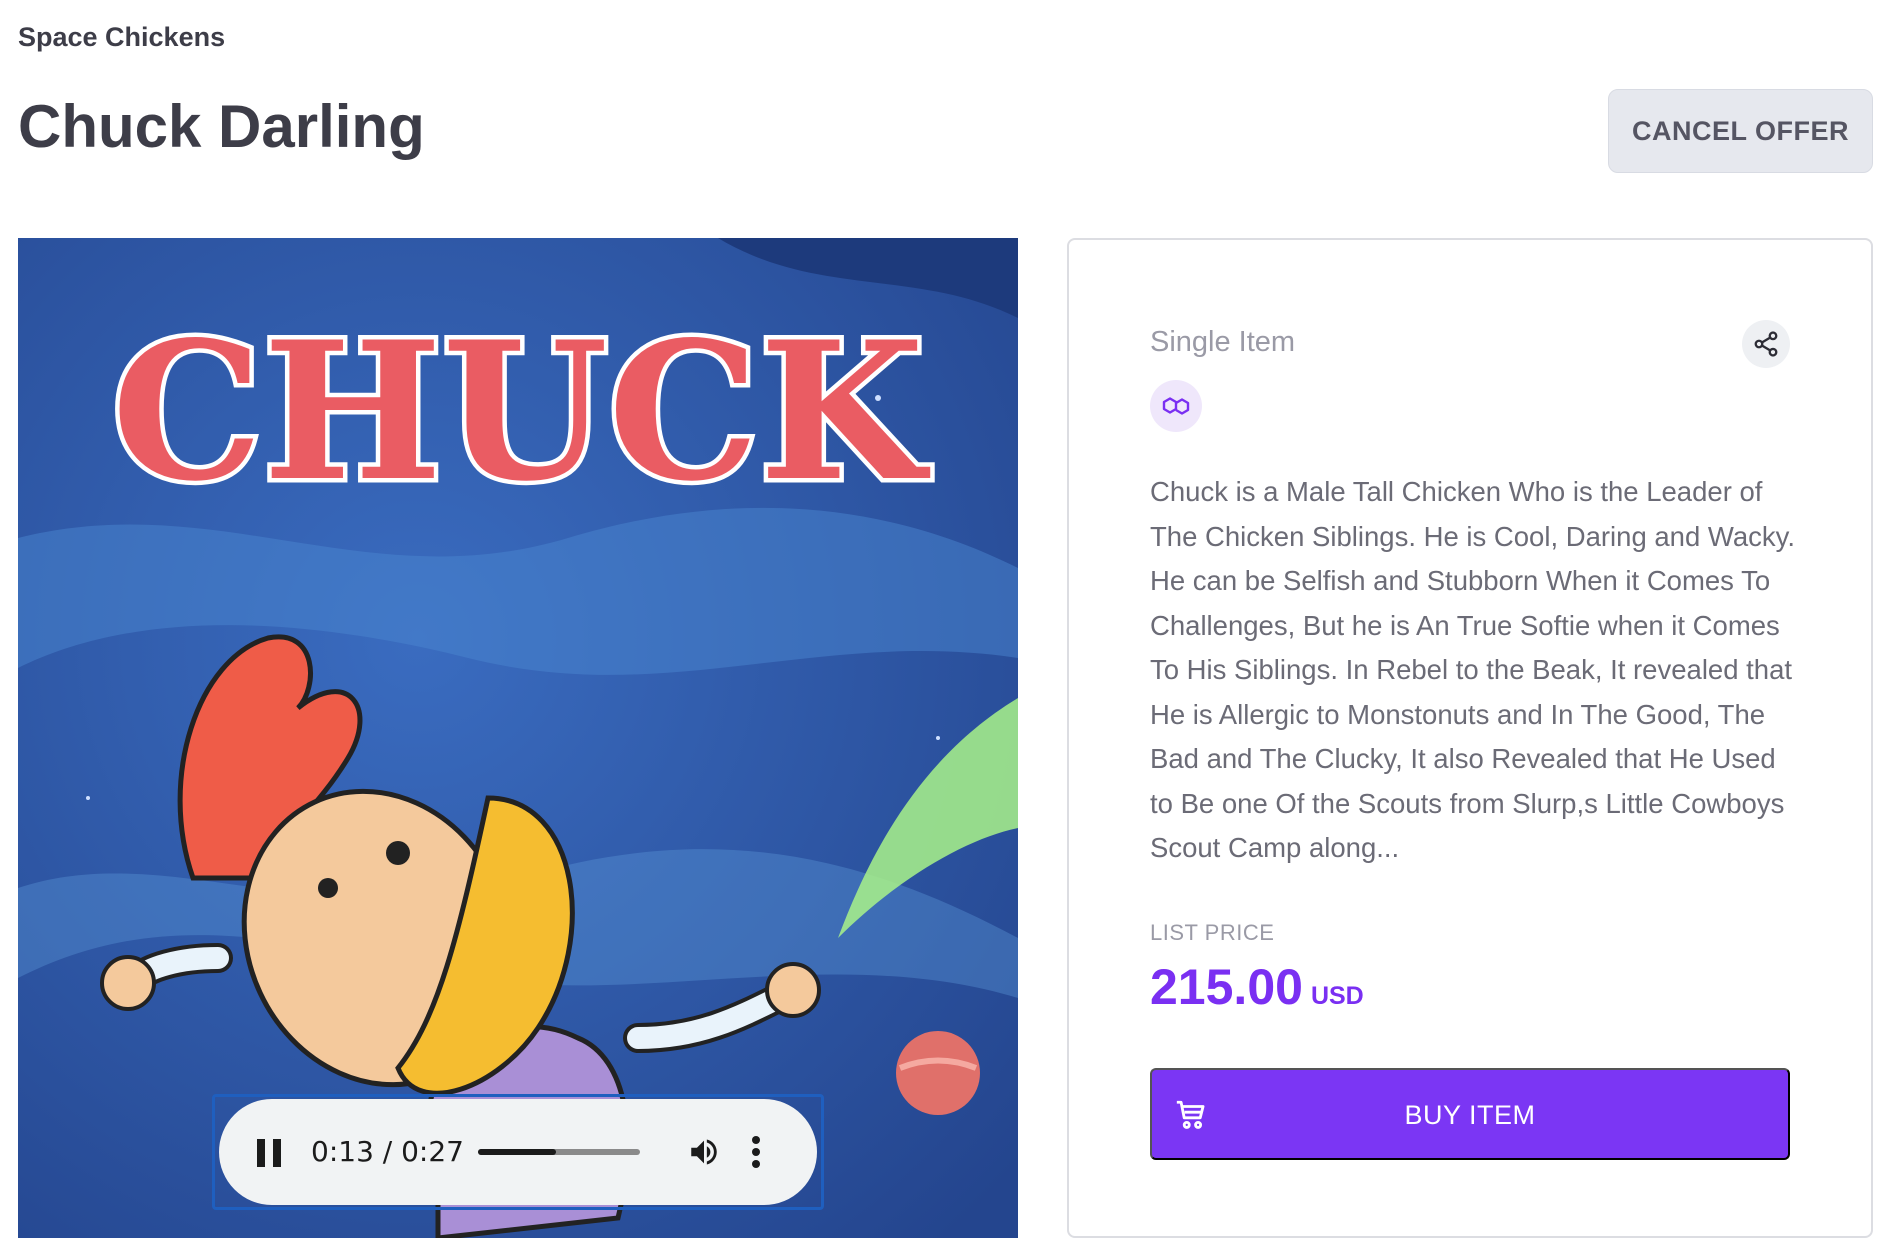  Describe the element at coordinates (559, 1152) in the screenshot. I see `audio-progress-bar` at that location.